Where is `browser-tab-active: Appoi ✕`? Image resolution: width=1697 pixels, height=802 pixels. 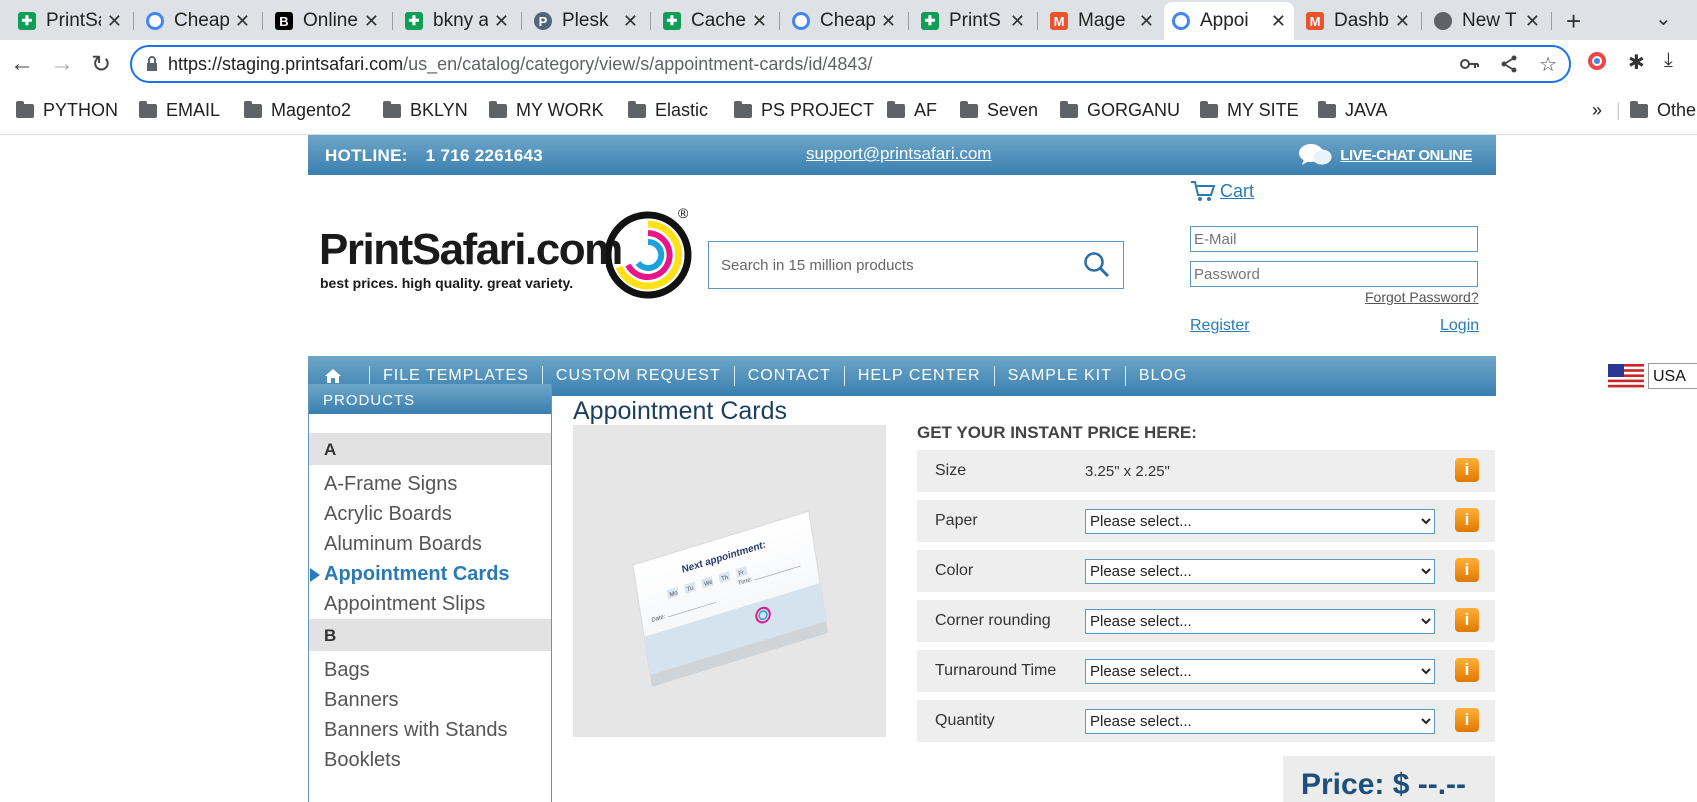
browser-tab-active: Appoi ✕ is located at coordinates (1229, 21).